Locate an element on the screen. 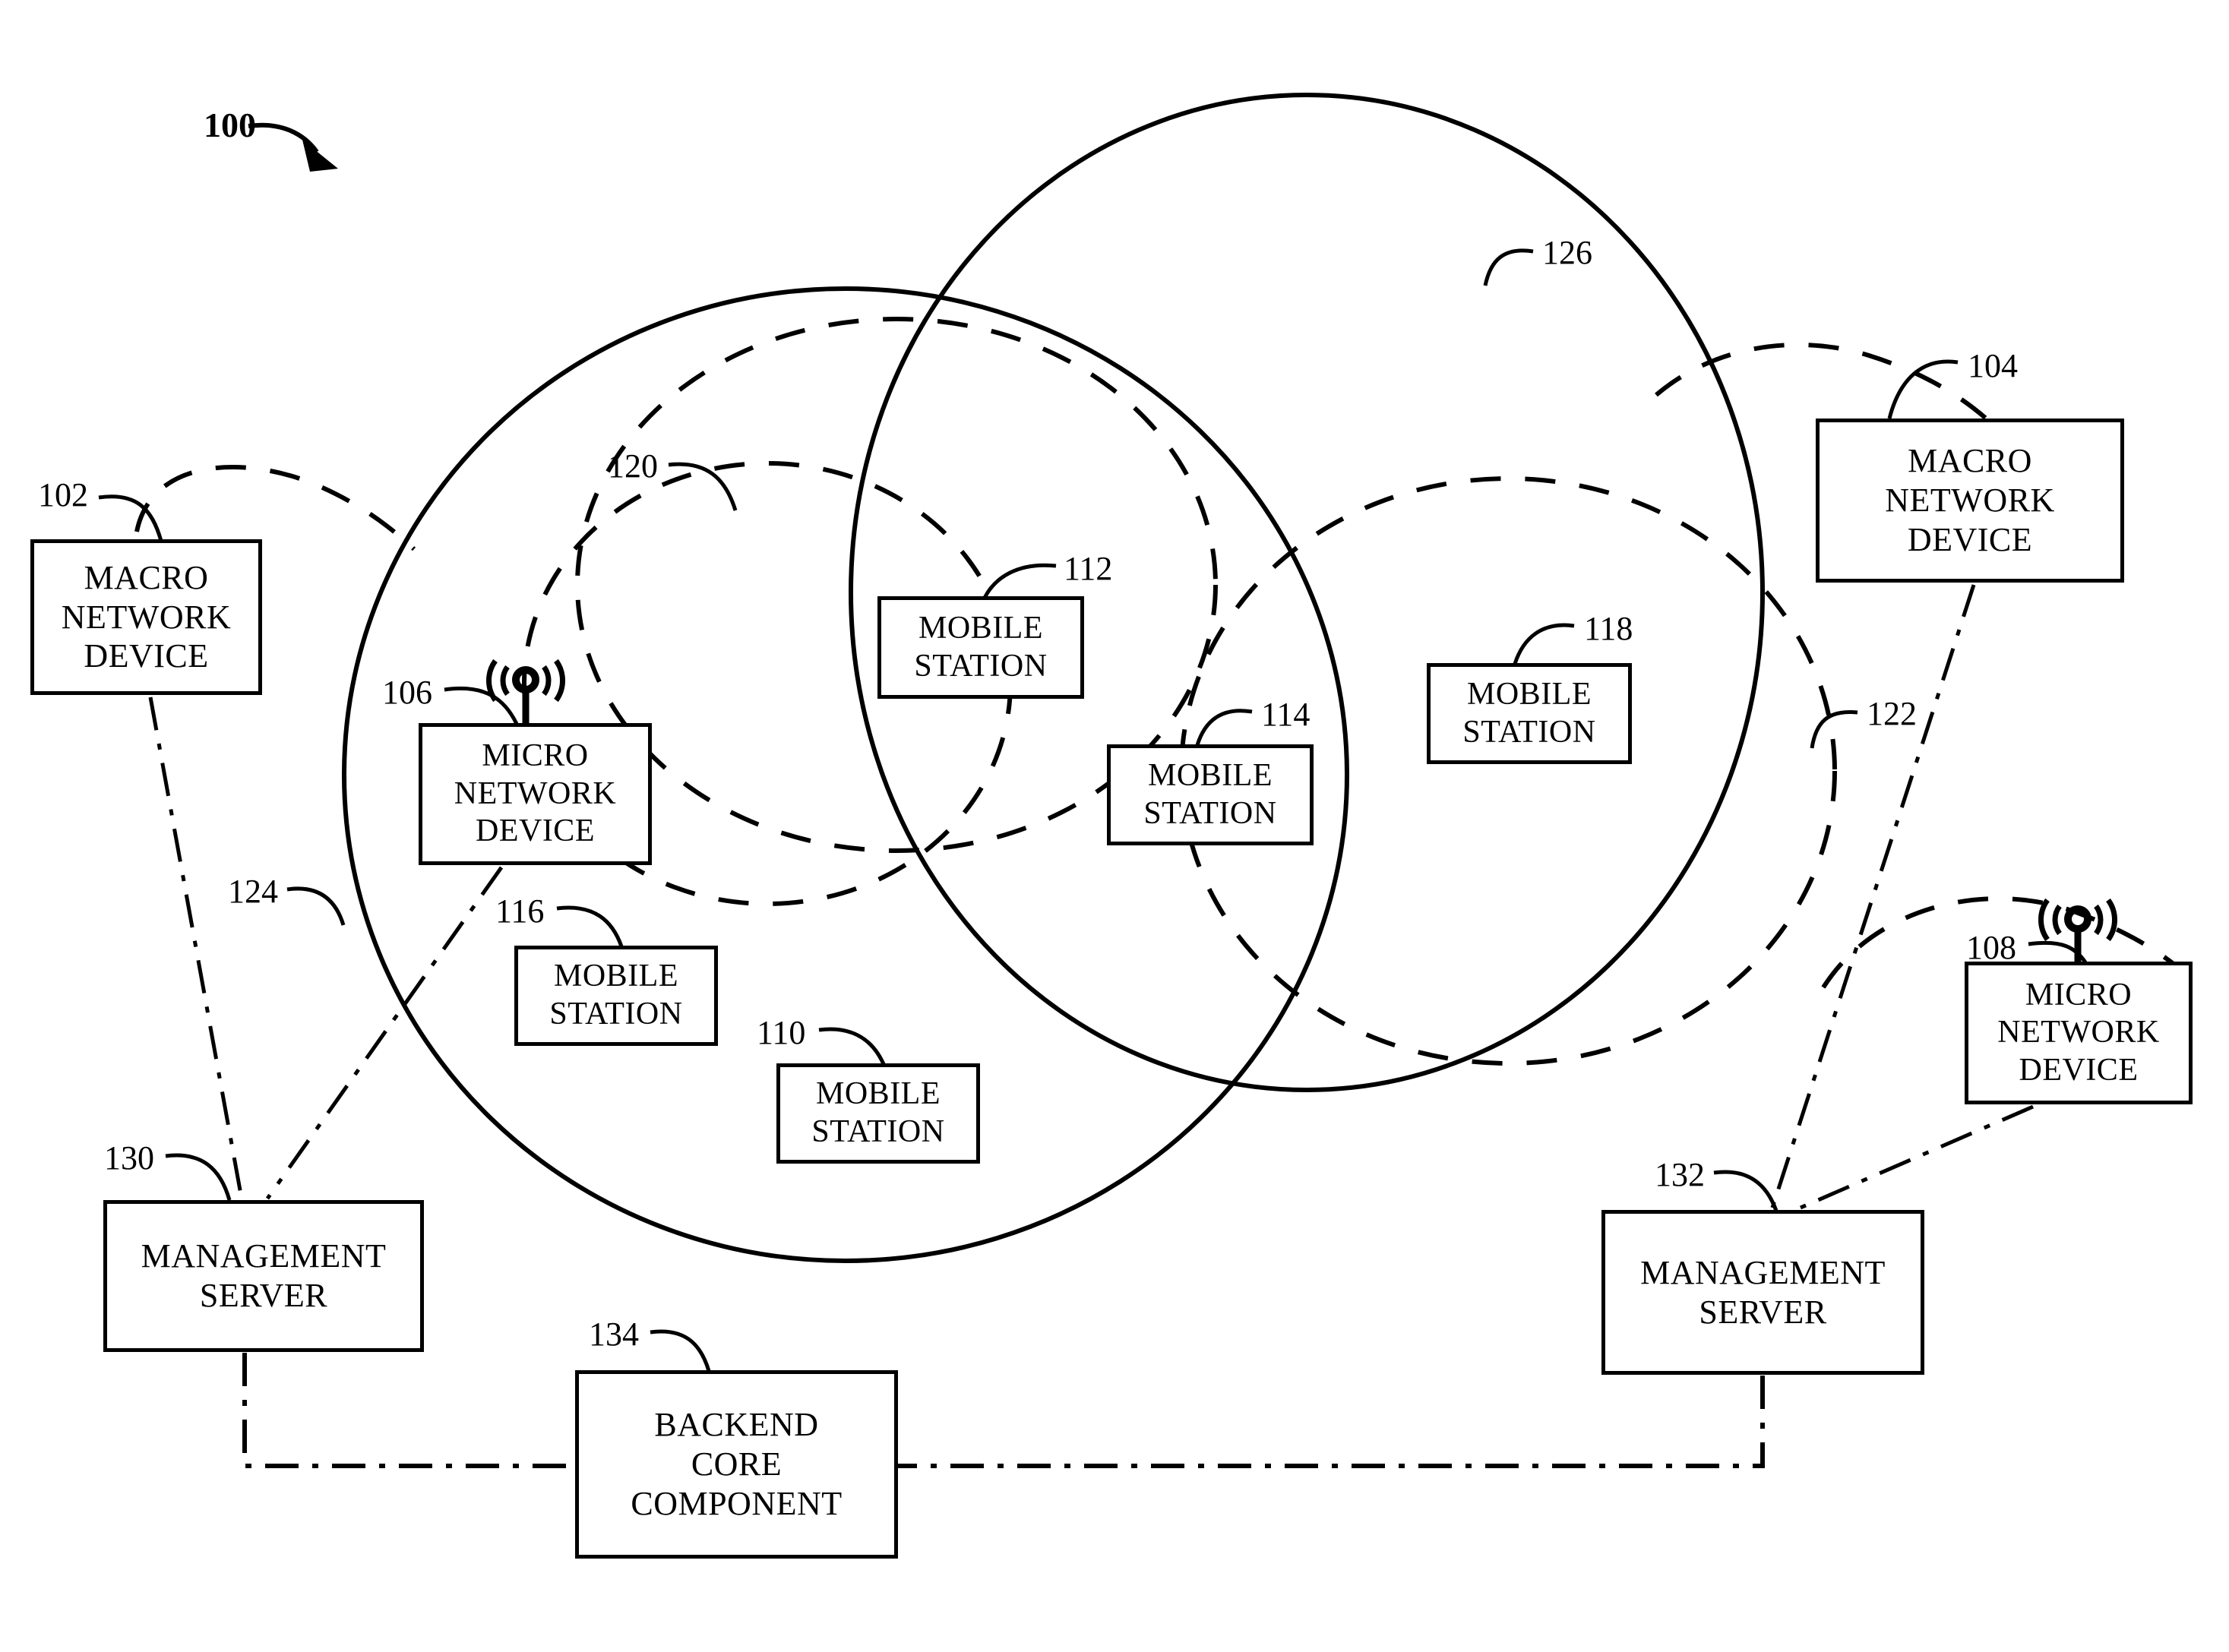 The image size is (2229, 1652). mobile-station-110: MOBILE STATION is located at coordinates (878, 1113).